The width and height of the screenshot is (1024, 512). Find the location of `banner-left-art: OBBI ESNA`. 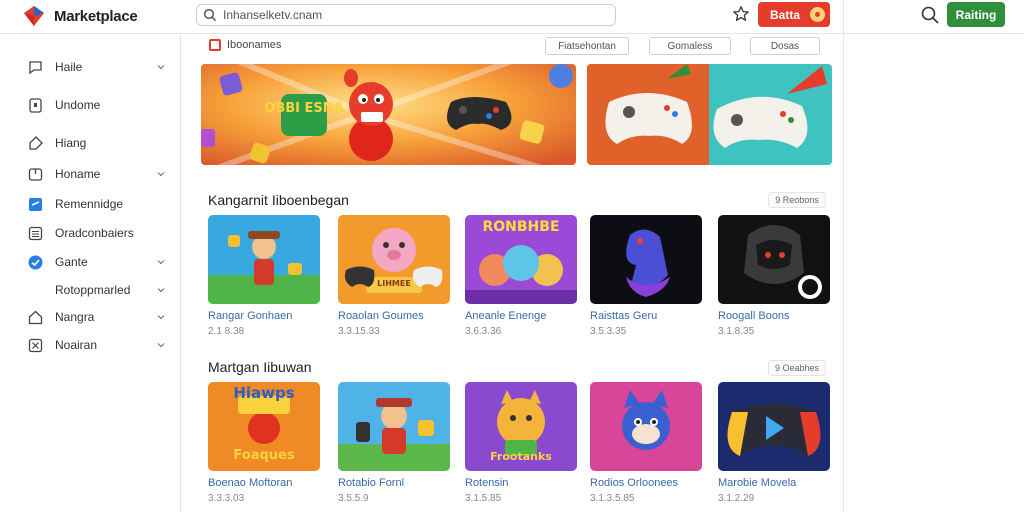

banner-left-art: OBBI ESNA is located at coordinates (388, 114).